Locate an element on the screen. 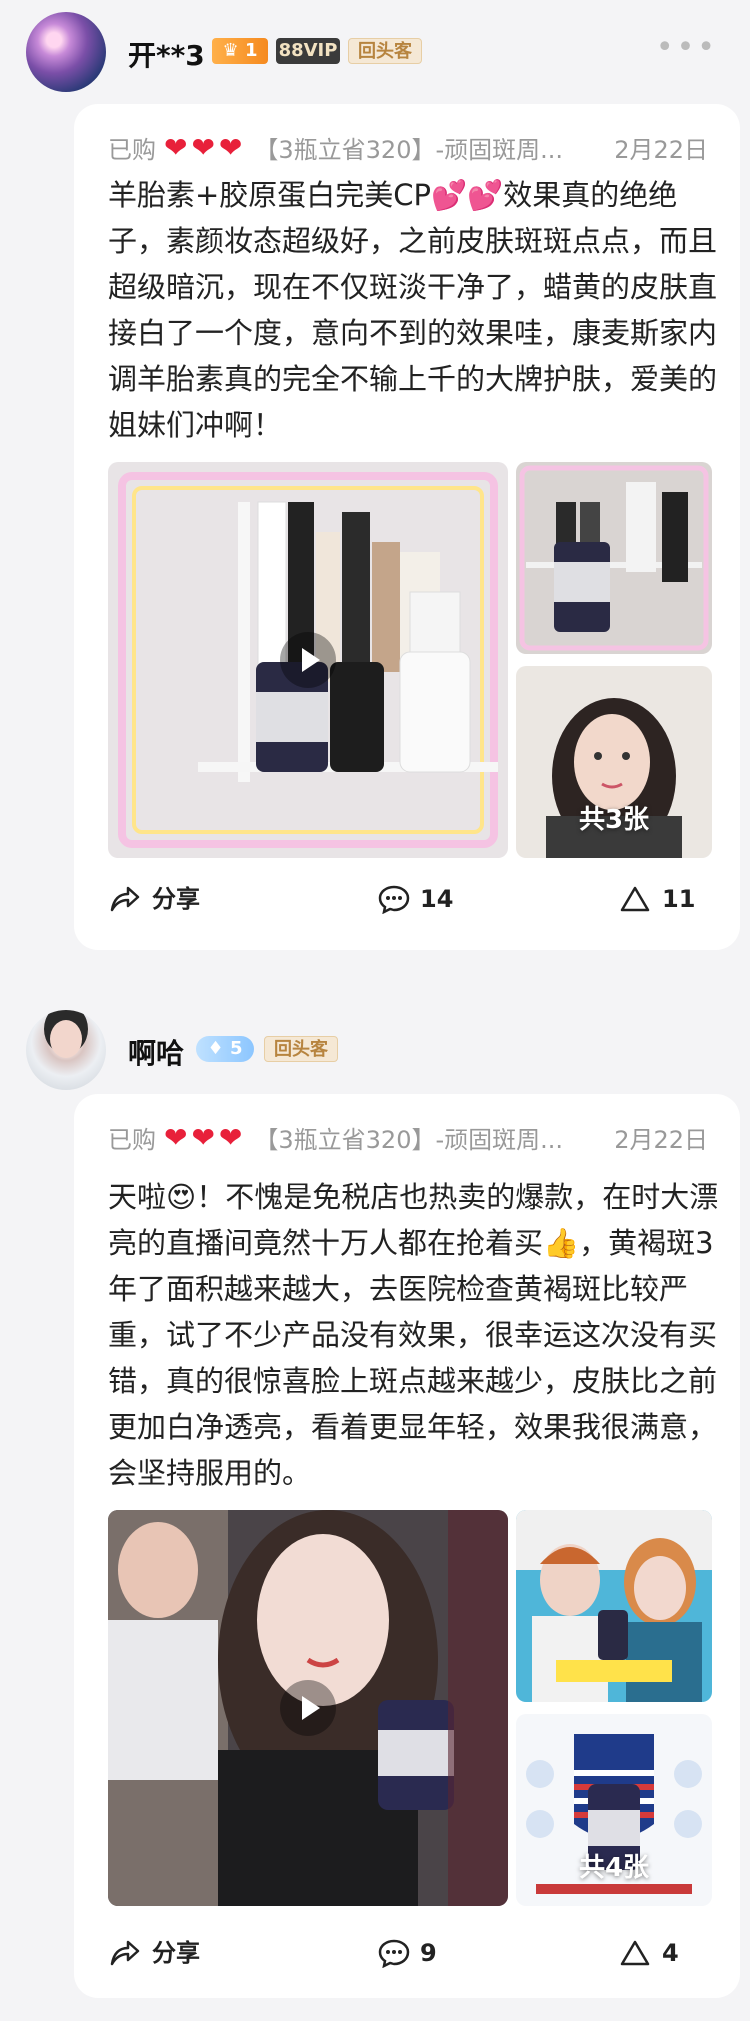 The image size is (750, 2021). level-badge: ♛ 1 is located at coordinates (240, 51).